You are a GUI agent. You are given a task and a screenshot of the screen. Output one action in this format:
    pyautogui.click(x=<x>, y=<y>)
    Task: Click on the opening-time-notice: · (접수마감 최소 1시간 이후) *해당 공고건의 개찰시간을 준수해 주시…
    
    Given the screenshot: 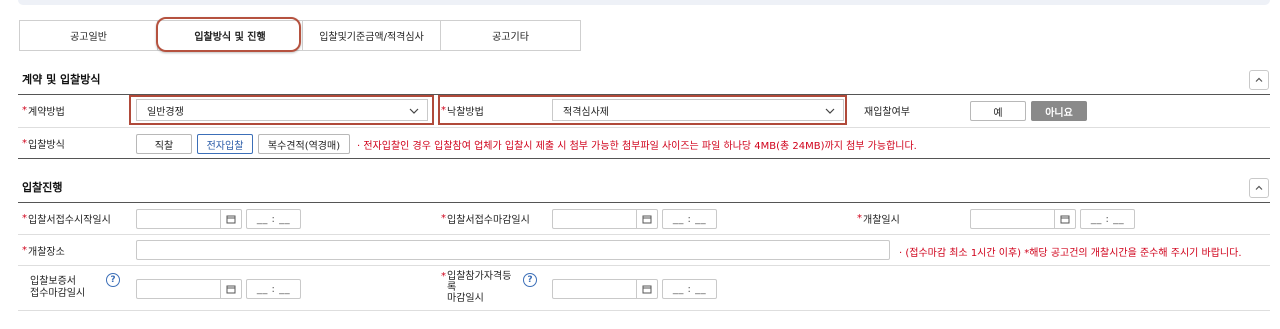 What is the action you would take?
    pyautogui.click(x=1070, y=253)
    